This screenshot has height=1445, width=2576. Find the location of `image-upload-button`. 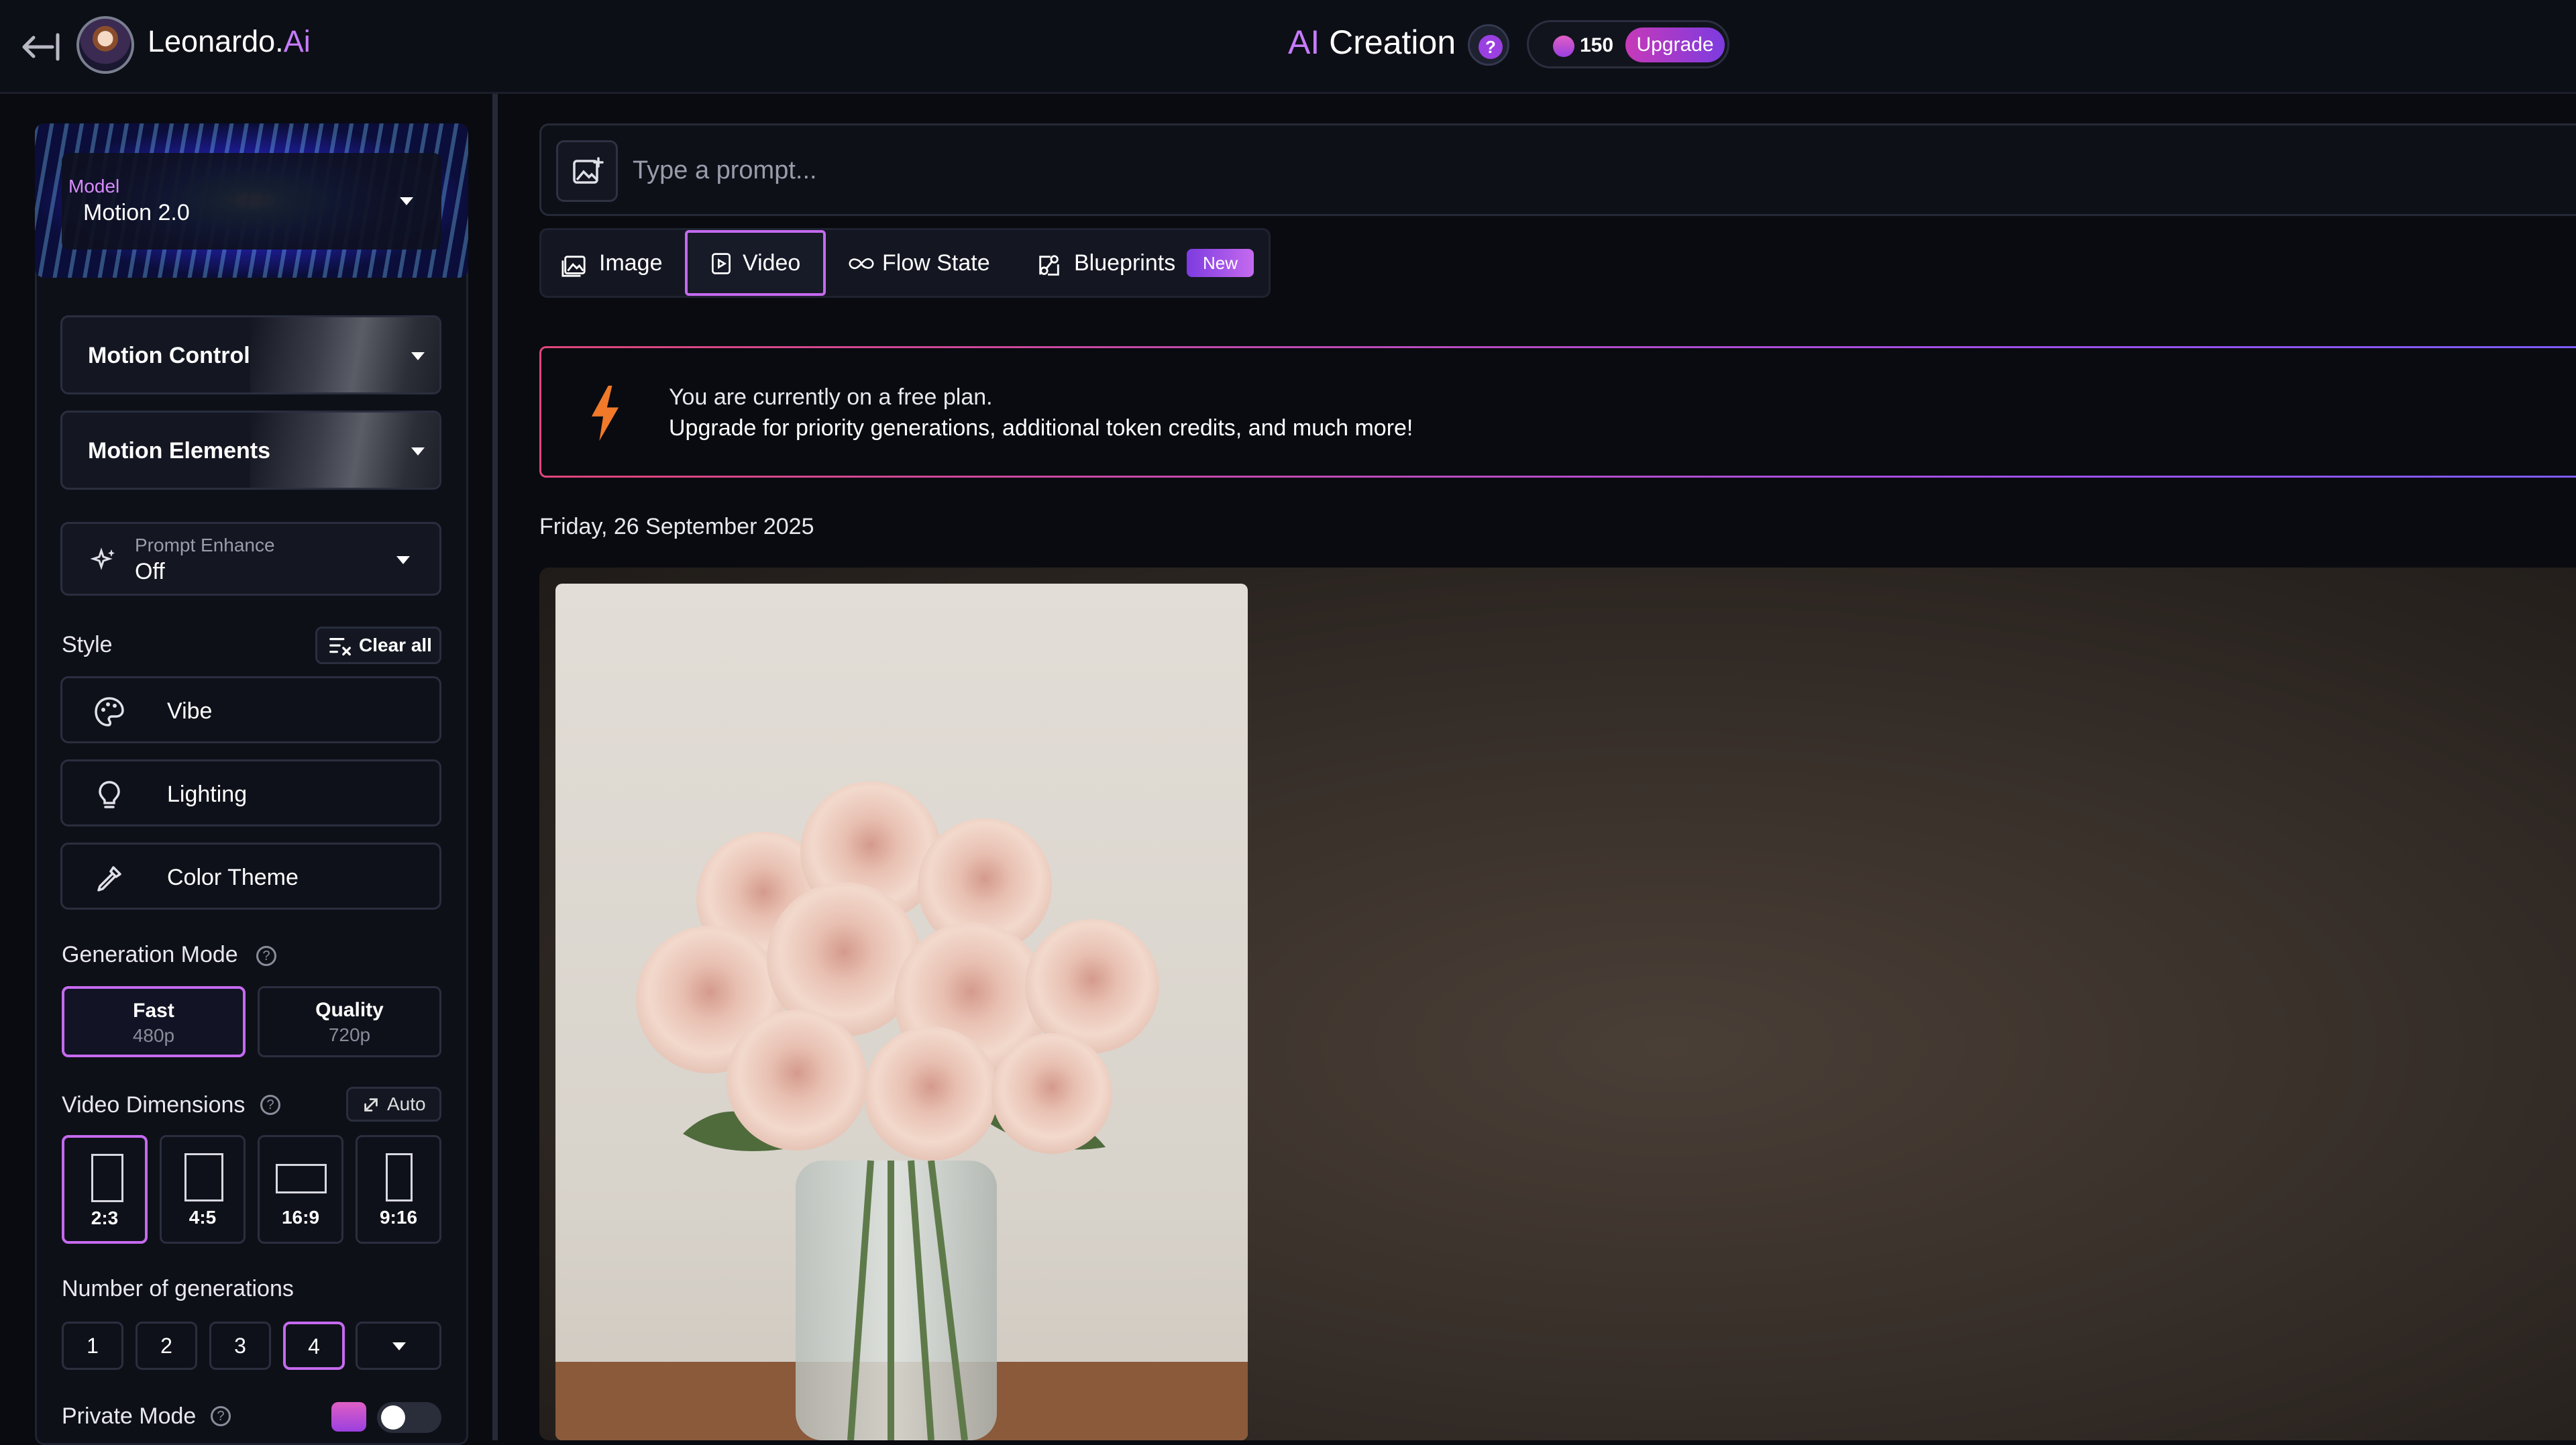

image-upload-button is located at coordinates (587, 171).